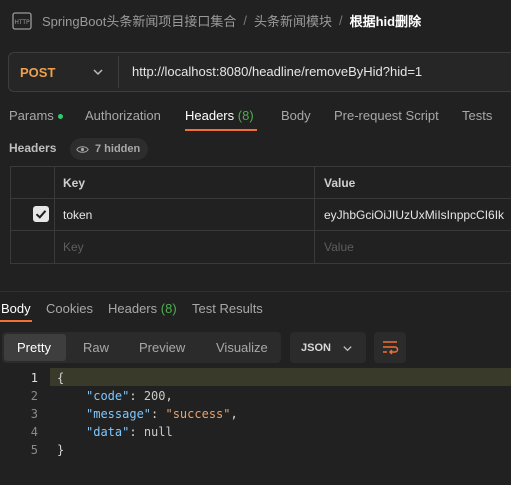  I want to click on active-tab-indicator, so click(221, 130).